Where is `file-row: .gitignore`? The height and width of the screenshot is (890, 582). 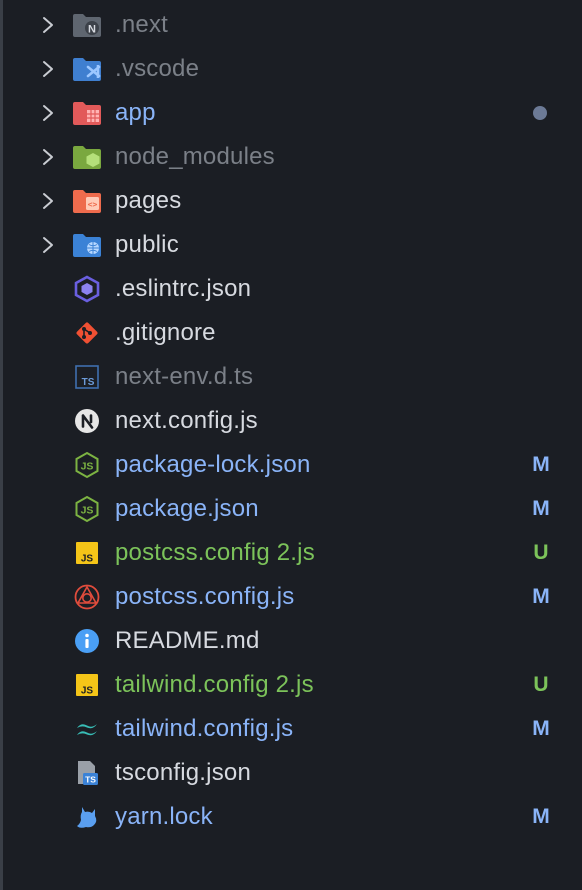
file-row: .gitignore is located at coordinates (291, 333).